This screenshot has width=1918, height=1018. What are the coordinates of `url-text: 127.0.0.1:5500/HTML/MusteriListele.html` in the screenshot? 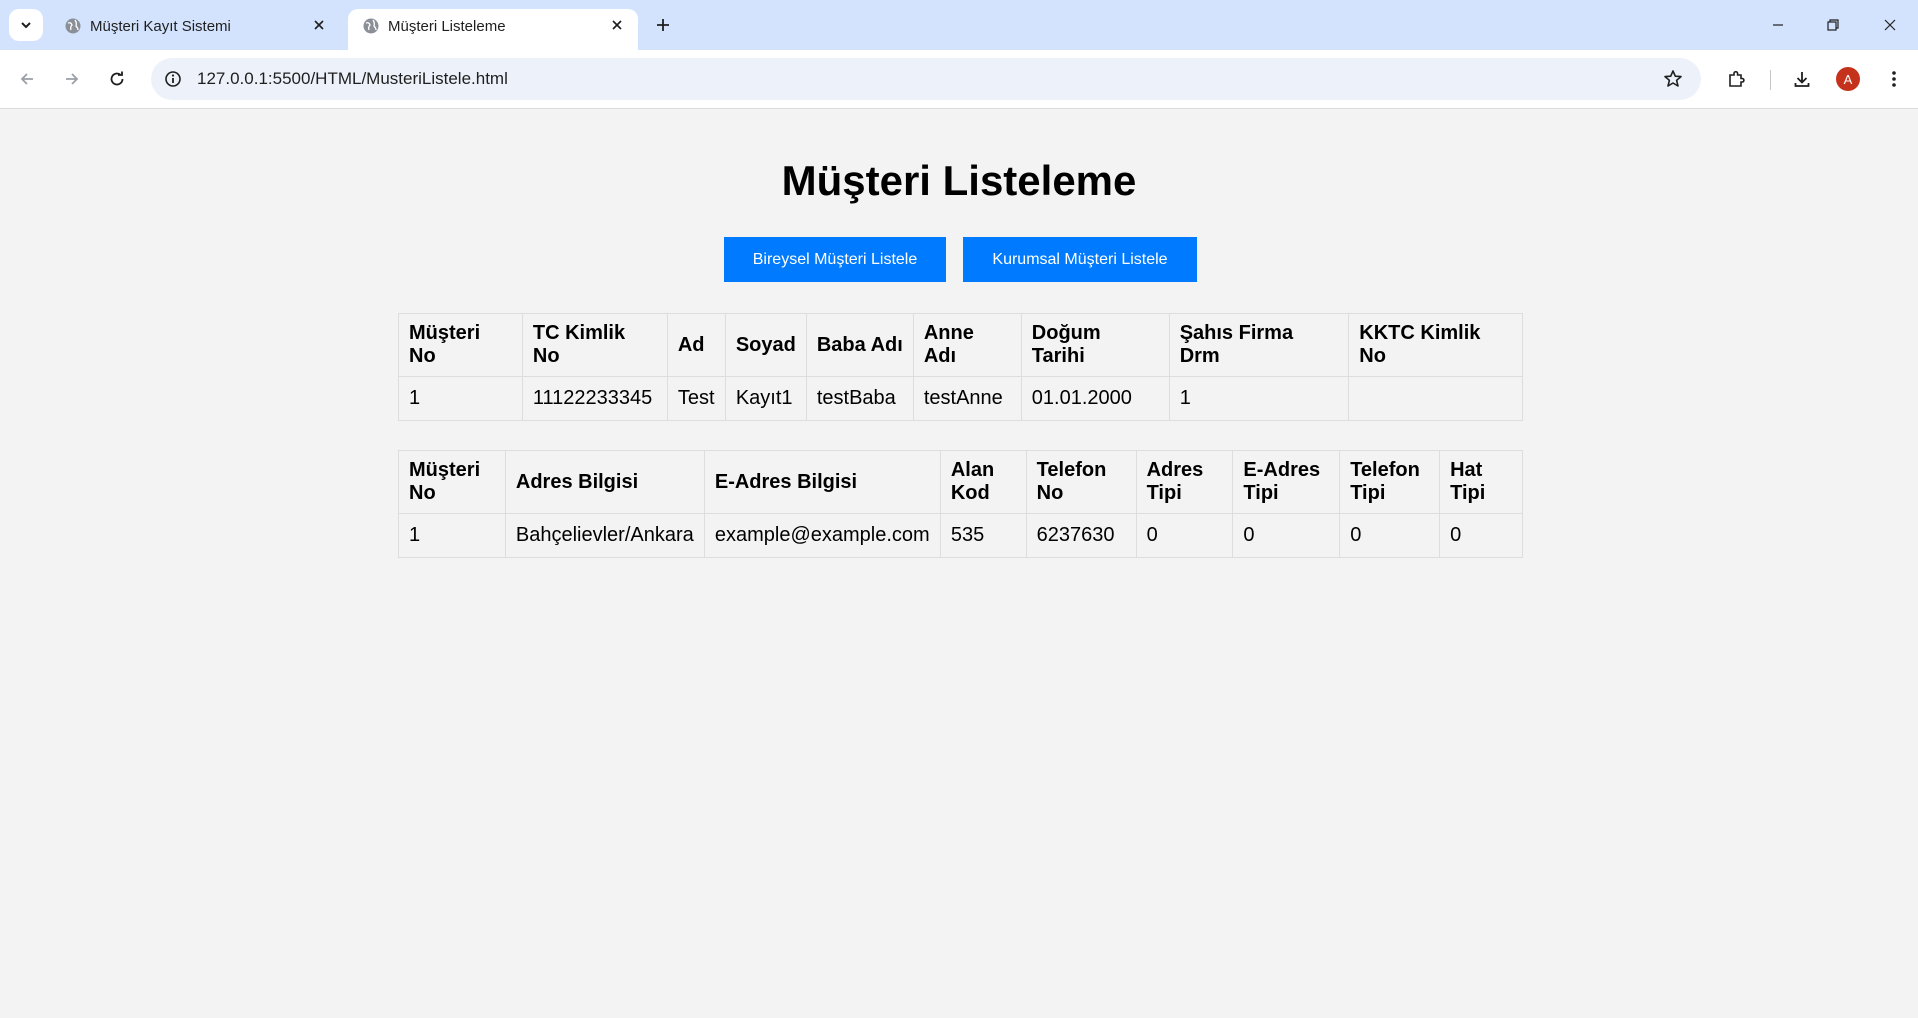 It's located at (352, 79).